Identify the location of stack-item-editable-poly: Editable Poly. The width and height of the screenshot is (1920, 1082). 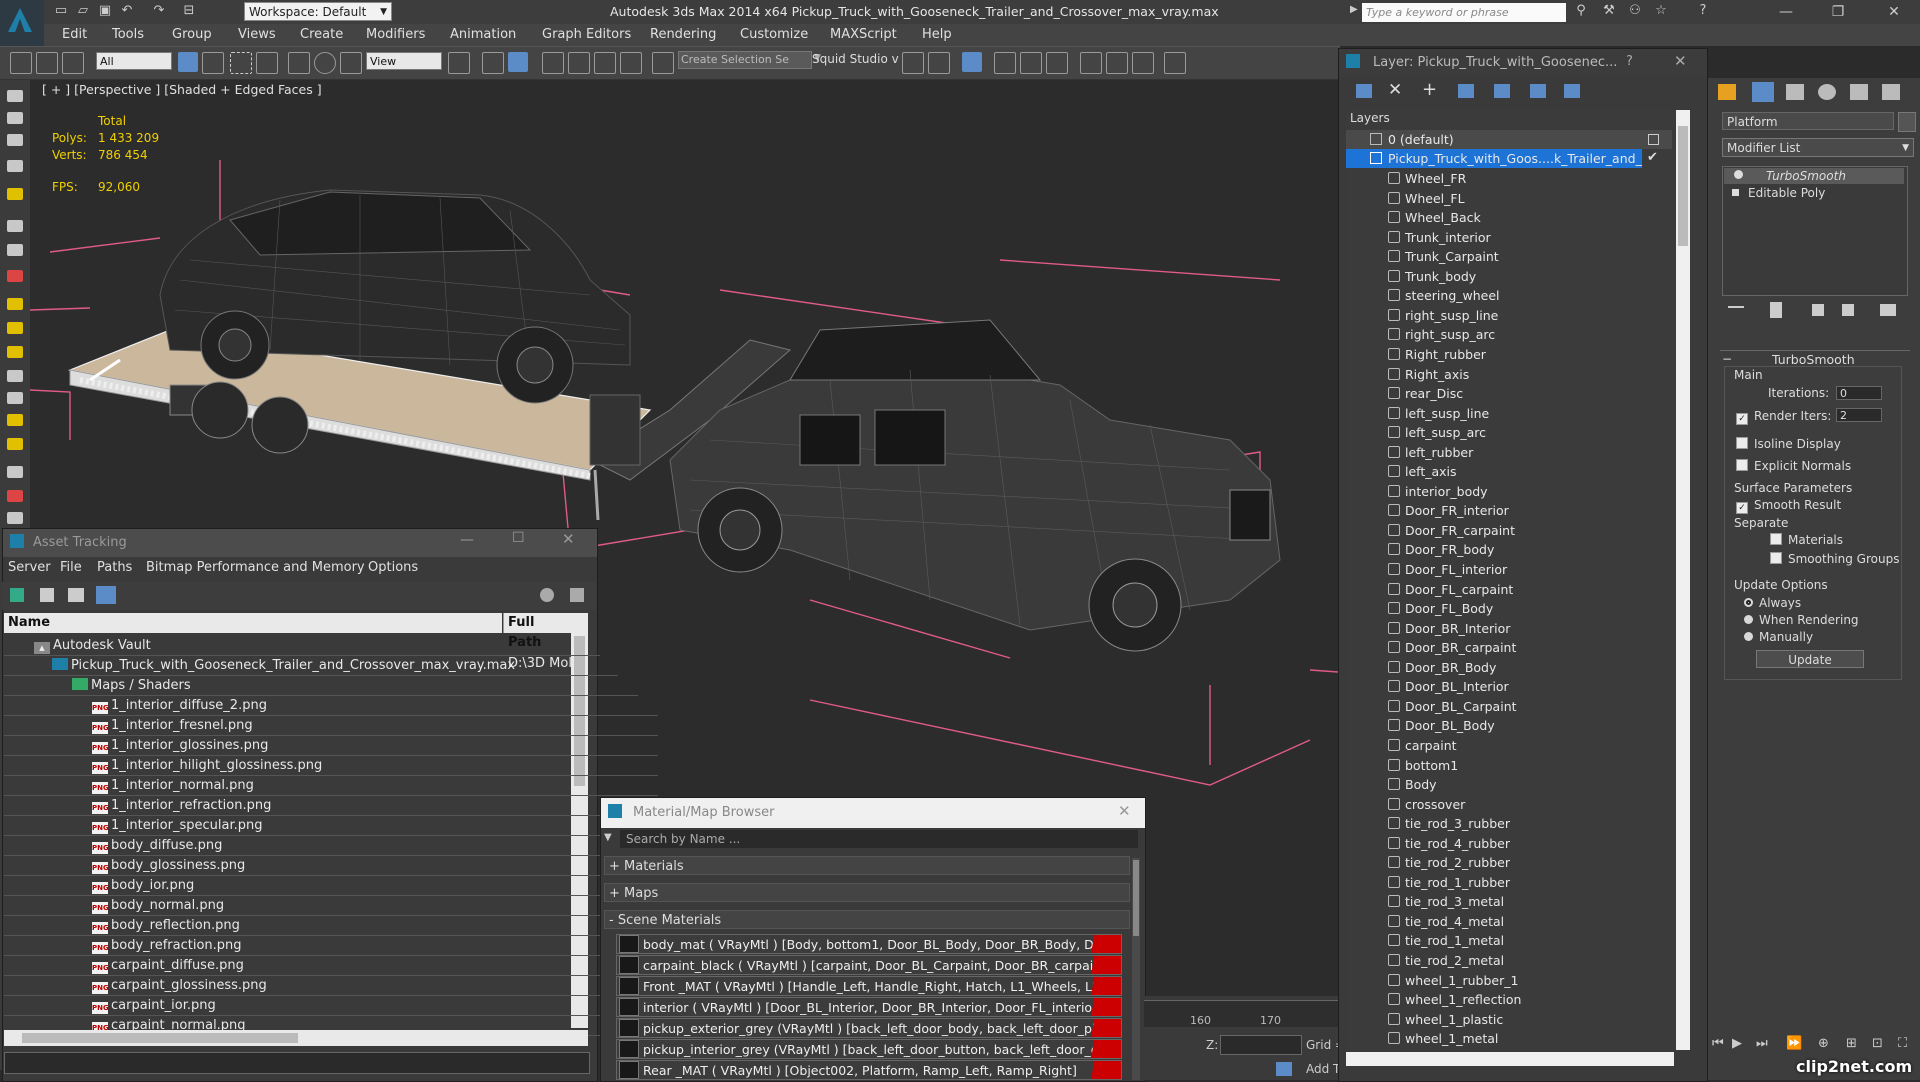
(1814, 193).